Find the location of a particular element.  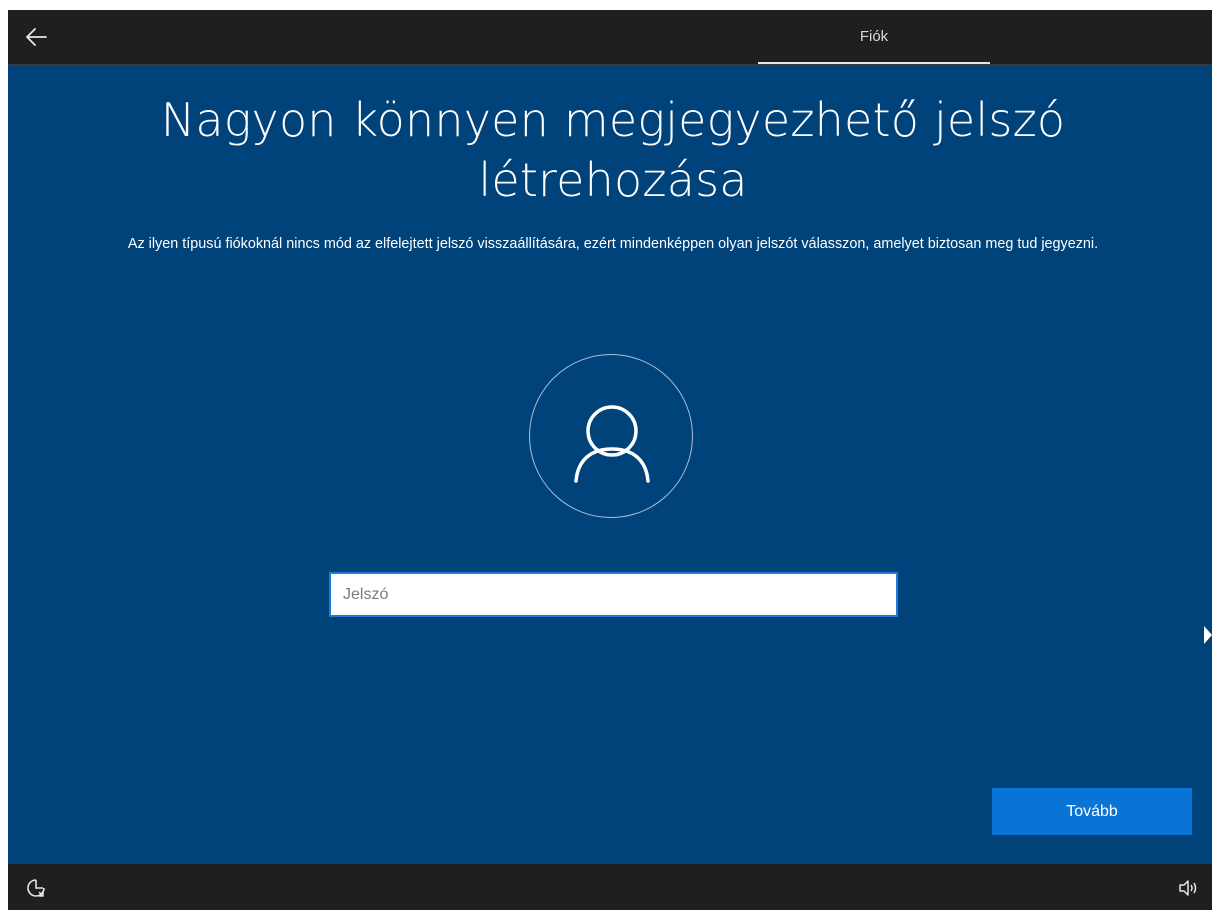

ease-of-access-icon is located at coordinates (36, 888).